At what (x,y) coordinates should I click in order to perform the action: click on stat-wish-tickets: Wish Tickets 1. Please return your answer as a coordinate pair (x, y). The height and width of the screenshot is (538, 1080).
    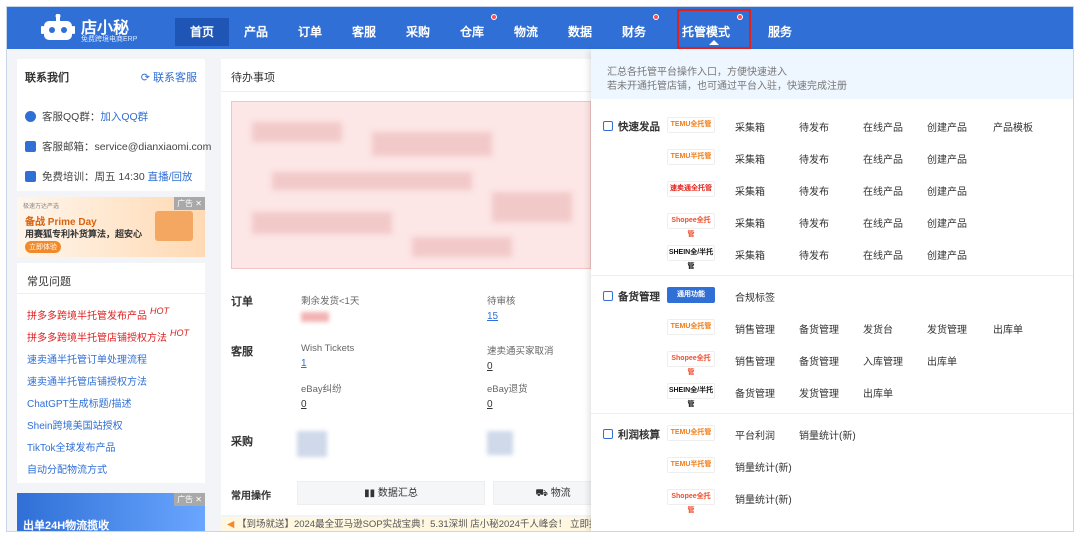
    Looking at the image, I should click on (327, 356).